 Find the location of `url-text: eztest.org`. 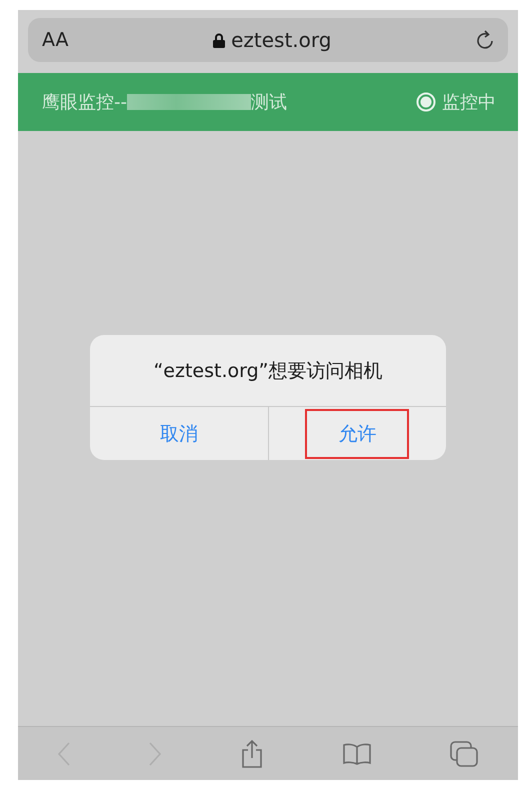

url-text: eztest.org is located at coordinates (281, 40).